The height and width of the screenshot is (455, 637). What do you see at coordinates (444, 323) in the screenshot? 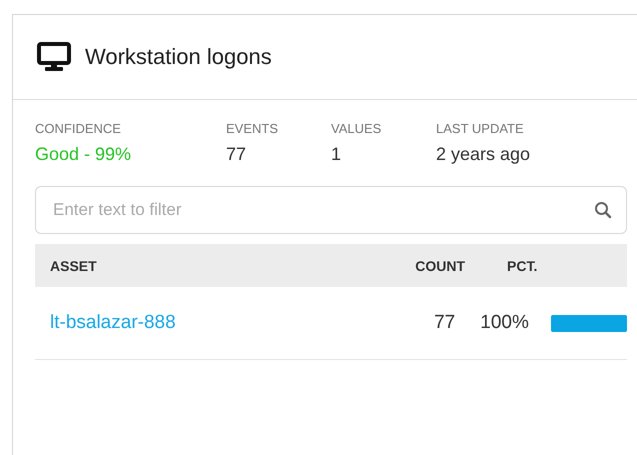
I see `count-cell-text: 77` at bounding box center [444, 323].